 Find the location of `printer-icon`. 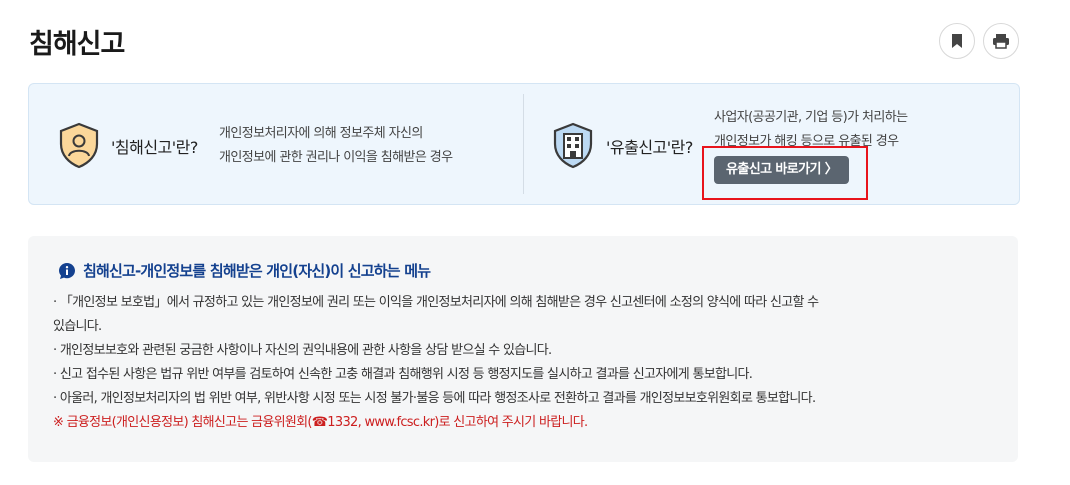

printer-icon is located at coordinates (1001, 41).